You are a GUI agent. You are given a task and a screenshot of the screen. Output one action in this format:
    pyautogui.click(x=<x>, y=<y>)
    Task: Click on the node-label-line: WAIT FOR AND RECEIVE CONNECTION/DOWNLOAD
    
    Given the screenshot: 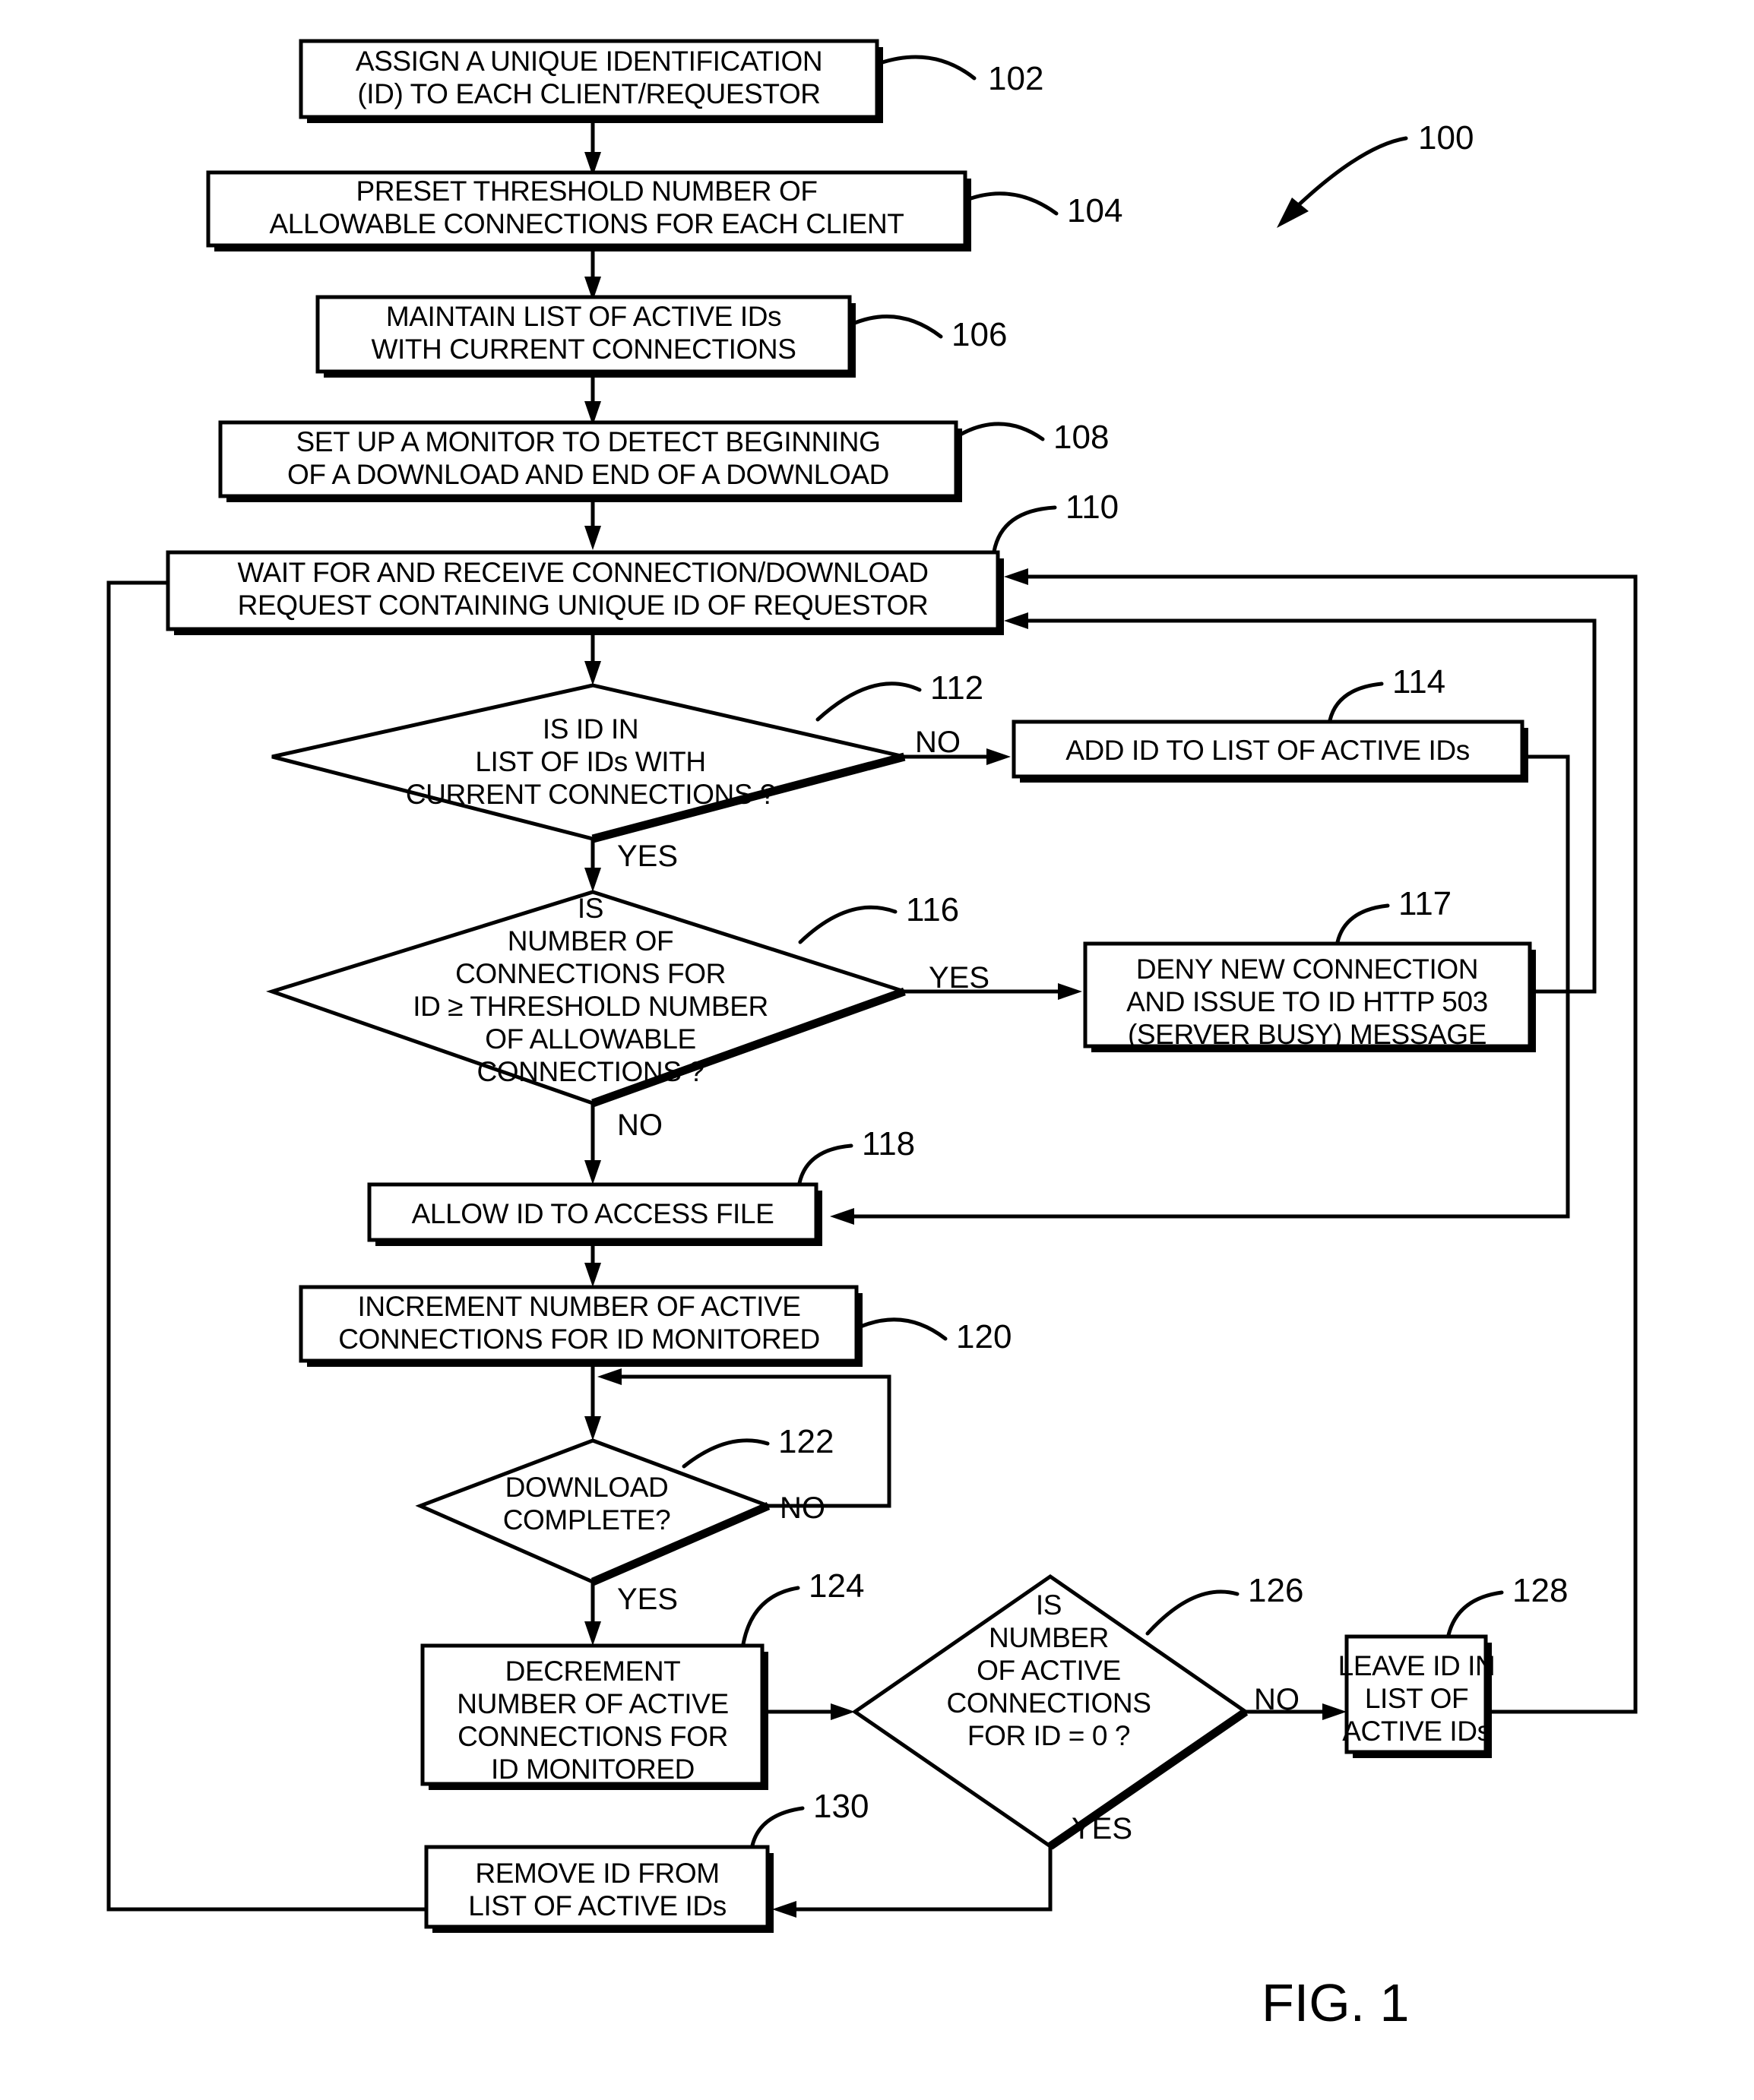 What is the action you would take?
    pyautogui.click(x=582, y=572)
    